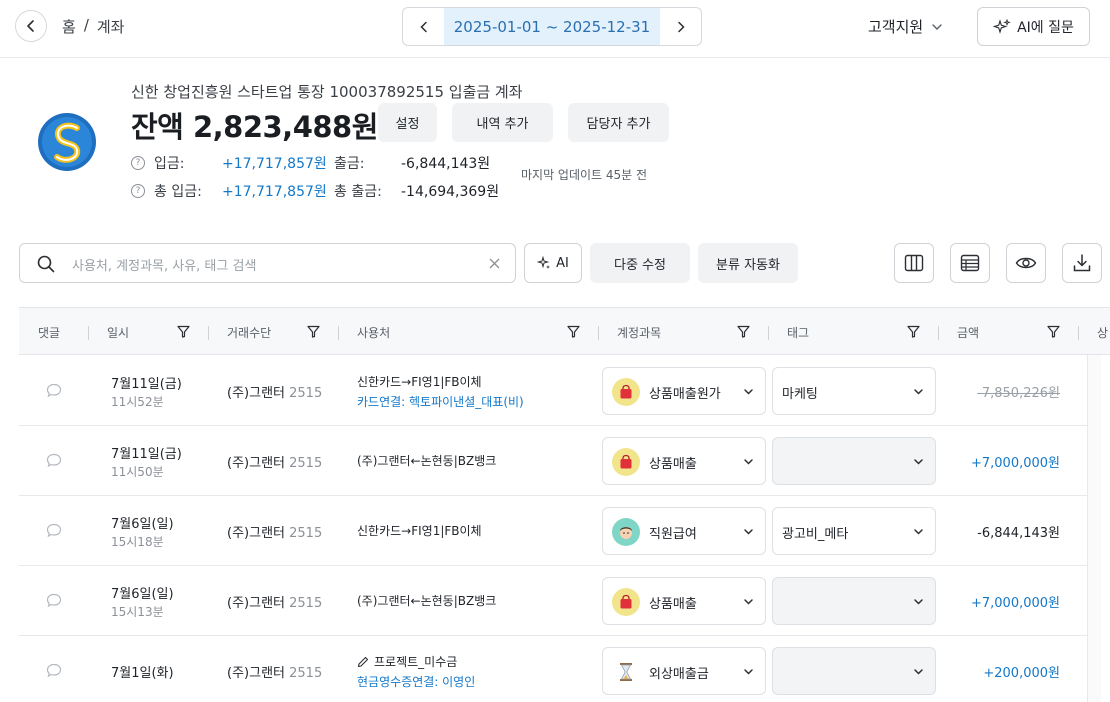  I want to click on header-category: 계정과목, so click(639, 332).